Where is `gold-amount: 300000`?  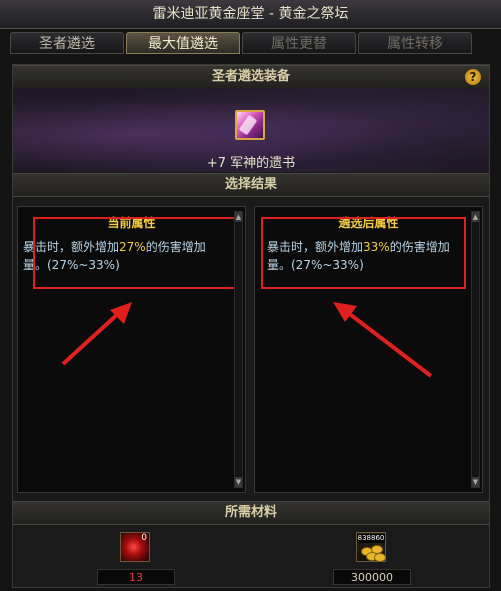 gold-amount: 300000 is located at coordinates (372, 577).